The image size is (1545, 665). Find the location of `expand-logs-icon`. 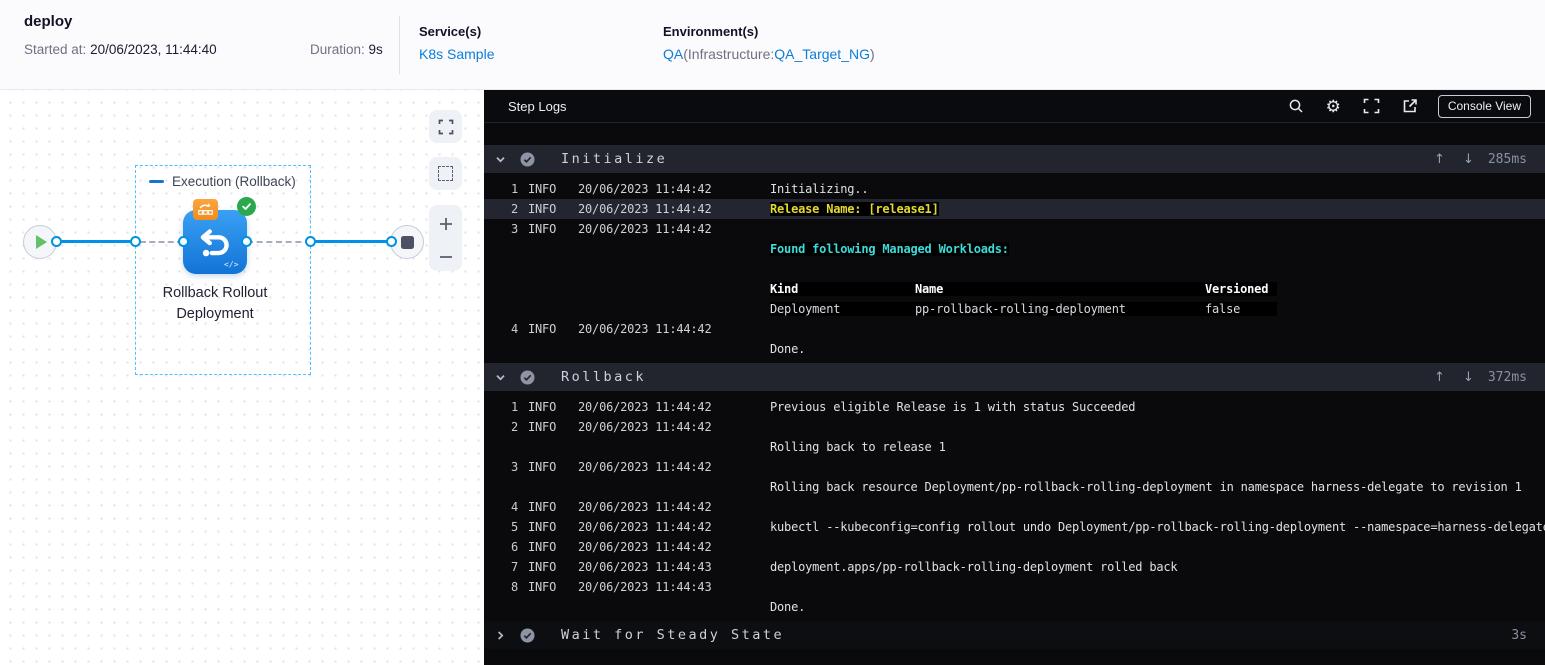

expand-logs-icon is located at coordinates (1371, 106).